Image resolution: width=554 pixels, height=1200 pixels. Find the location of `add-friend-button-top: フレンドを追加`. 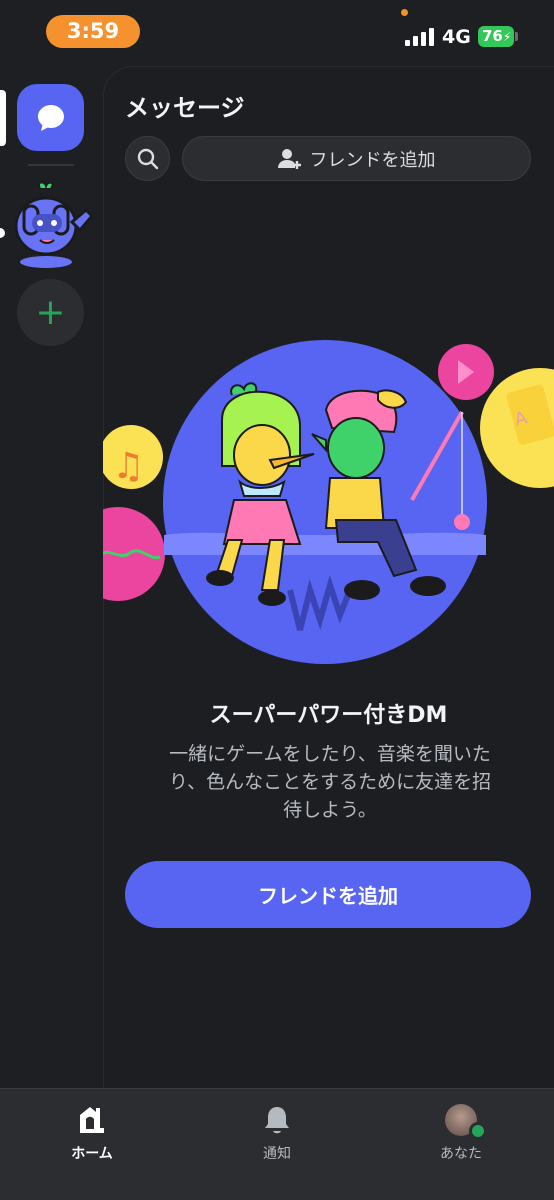

add-friend-button-top: フレンドを追加 is located at coordinates (356, 158).